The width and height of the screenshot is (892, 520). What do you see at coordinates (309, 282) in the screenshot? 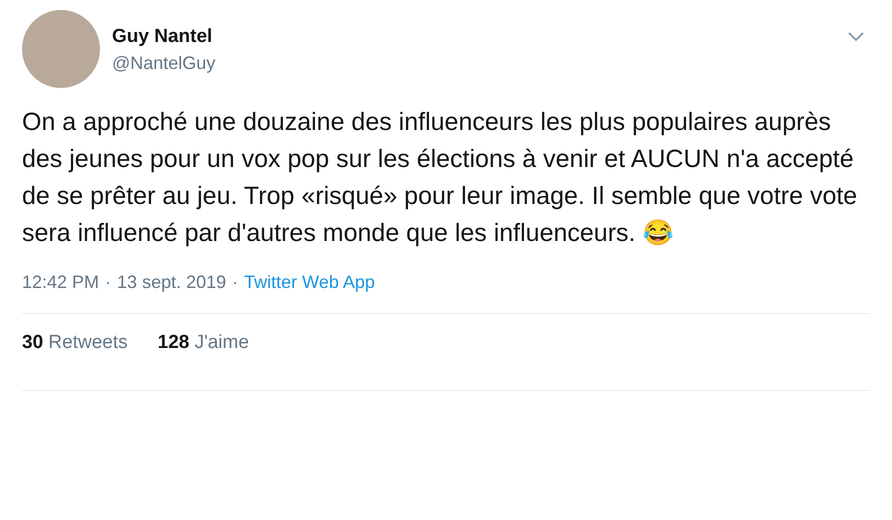
I see `source-link: Twitter Web App` at bounding box center [309, 282].